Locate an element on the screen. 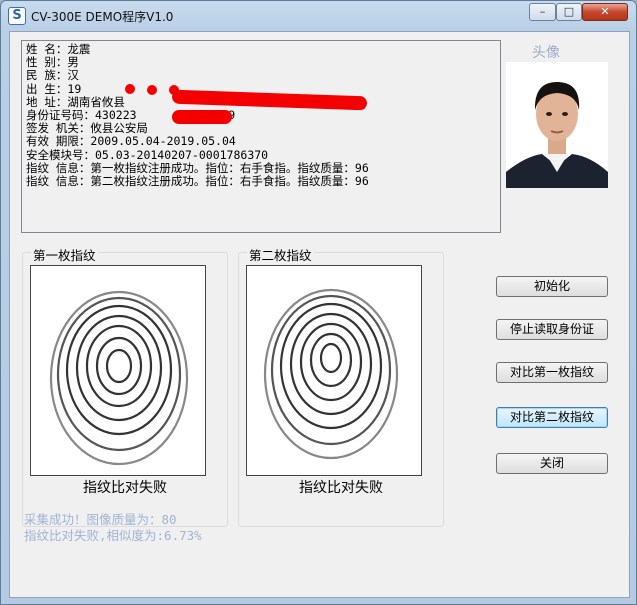  compare-fingerprint-1-button: 对比第一枚指纹 is located at coordinates (552, 372).